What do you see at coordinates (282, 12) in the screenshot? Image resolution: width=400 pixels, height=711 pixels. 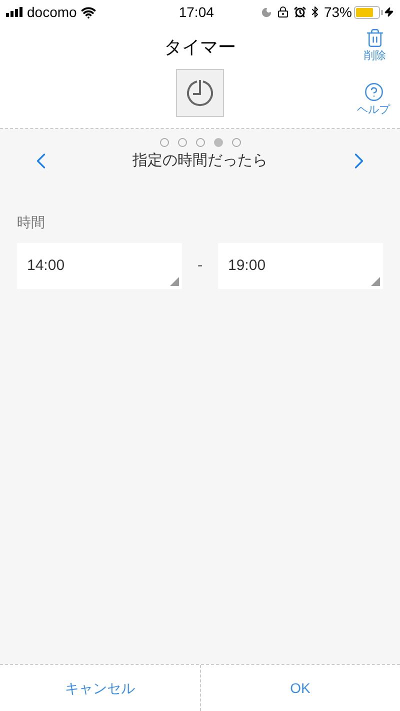 I see `lock-icon` at bounding box center [282, 12].